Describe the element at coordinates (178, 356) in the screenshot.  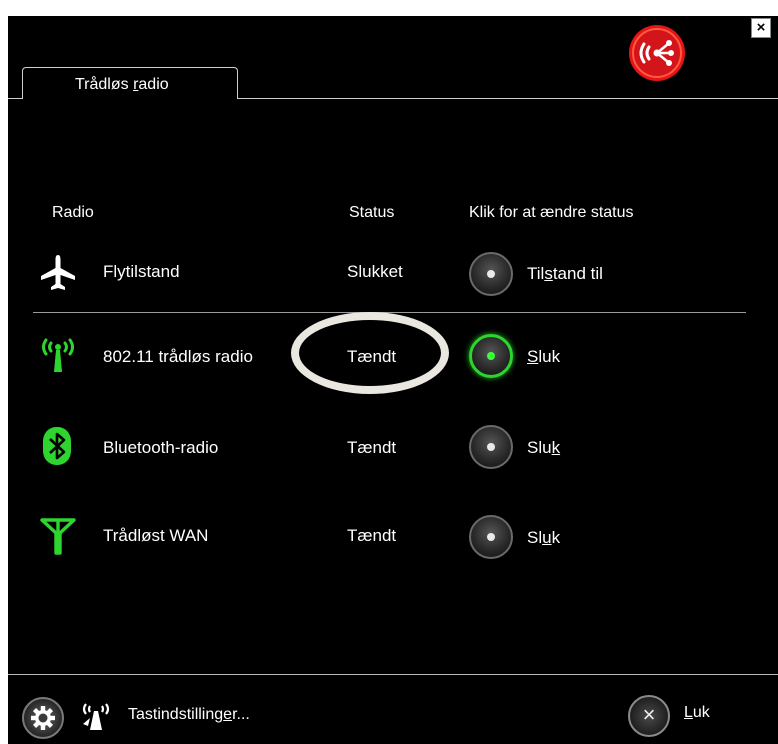
I see `radio-name-80211: 802.11 trådløs radio` at that location.